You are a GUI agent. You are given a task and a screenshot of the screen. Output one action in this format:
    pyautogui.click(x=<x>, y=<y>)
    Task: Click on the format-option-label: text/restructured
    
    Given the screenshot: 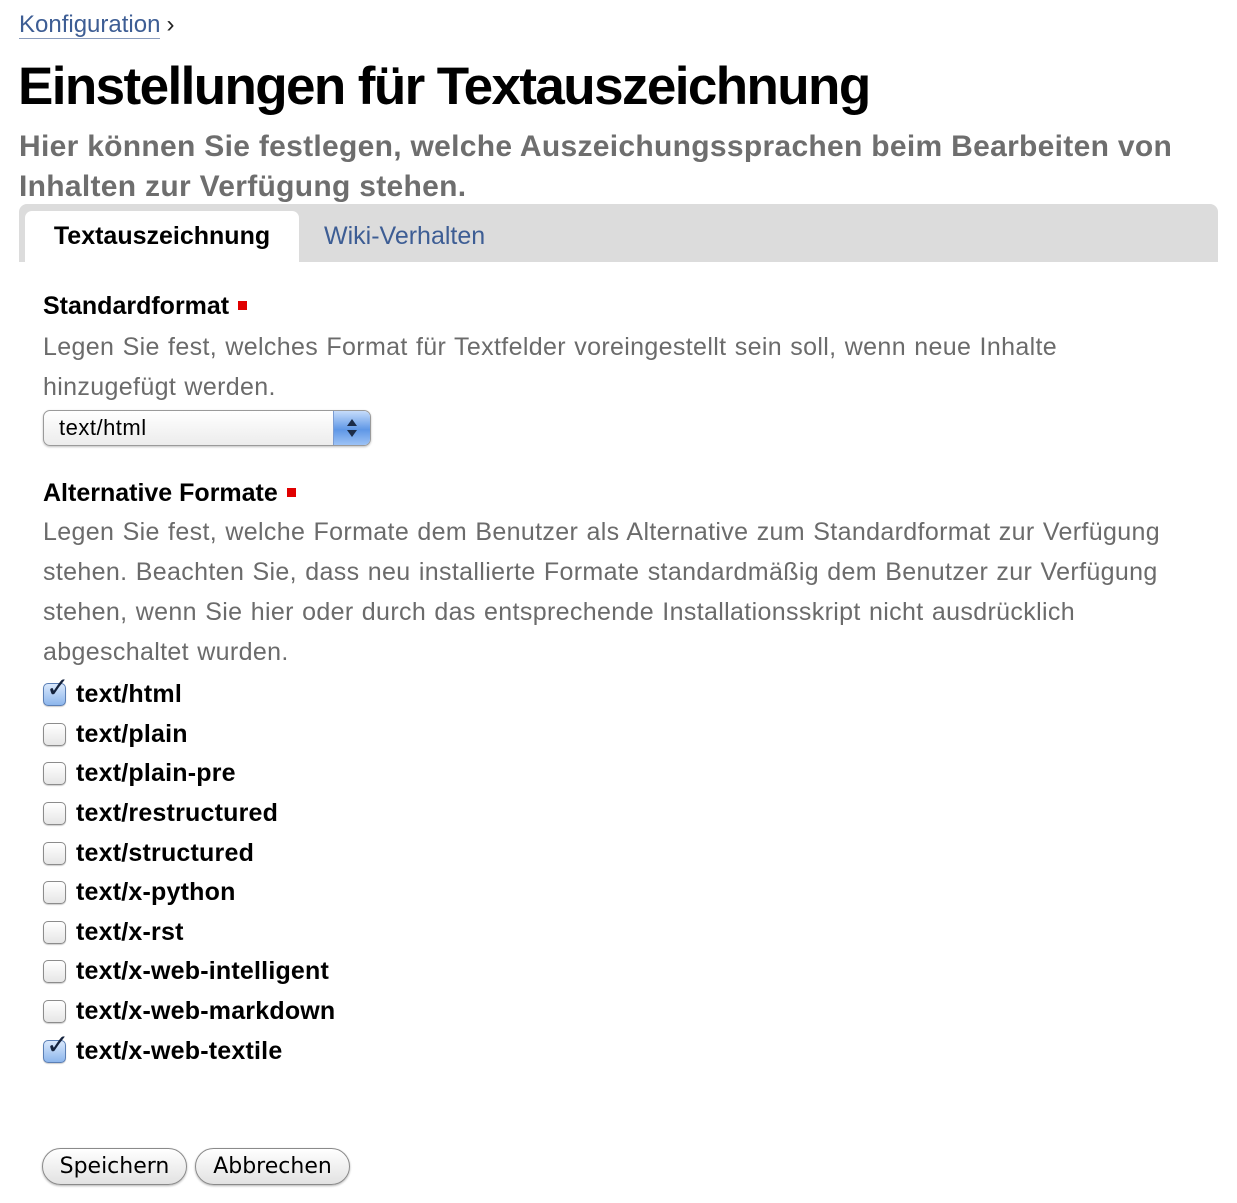 What is the action you would take?
    pyautogui.click(x=177, y=813)
    